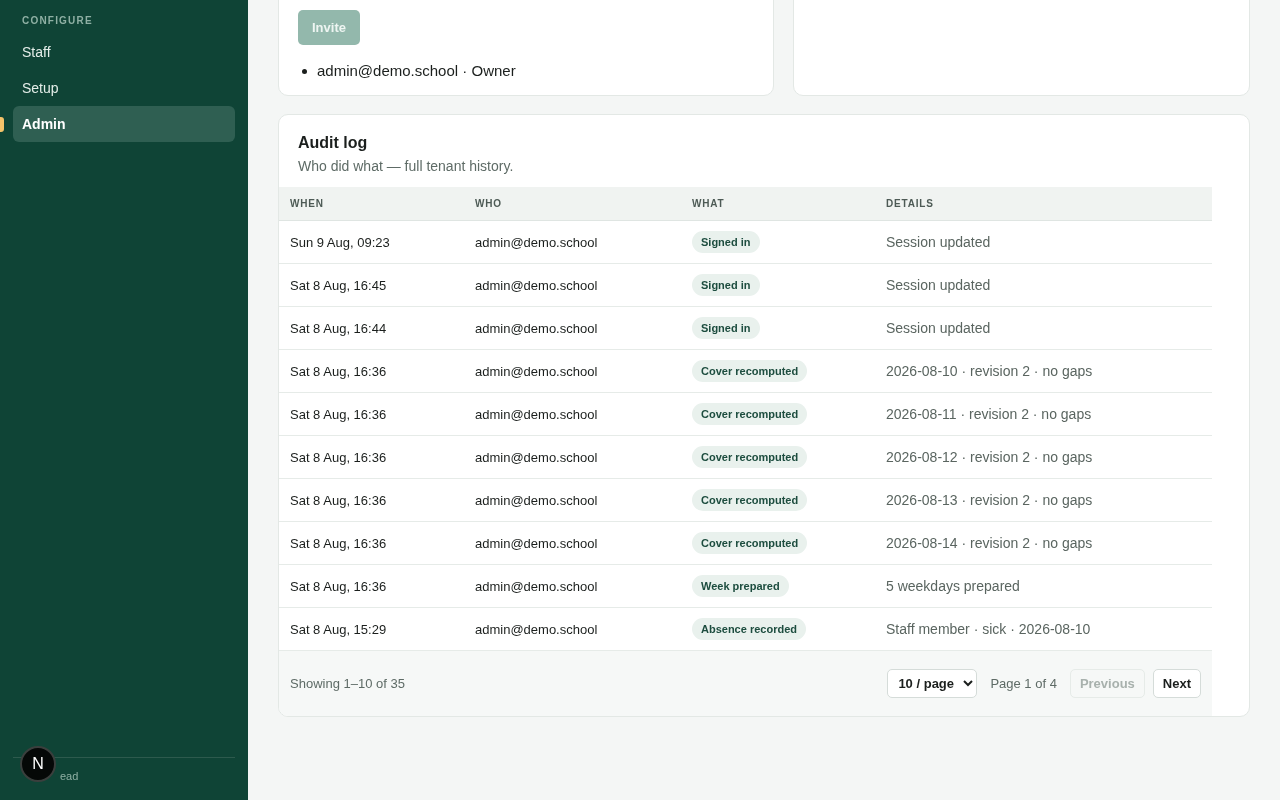  I want to click on table-cell: 2026-08-10 · revision 2 · no gaps, so click(1043, 371).